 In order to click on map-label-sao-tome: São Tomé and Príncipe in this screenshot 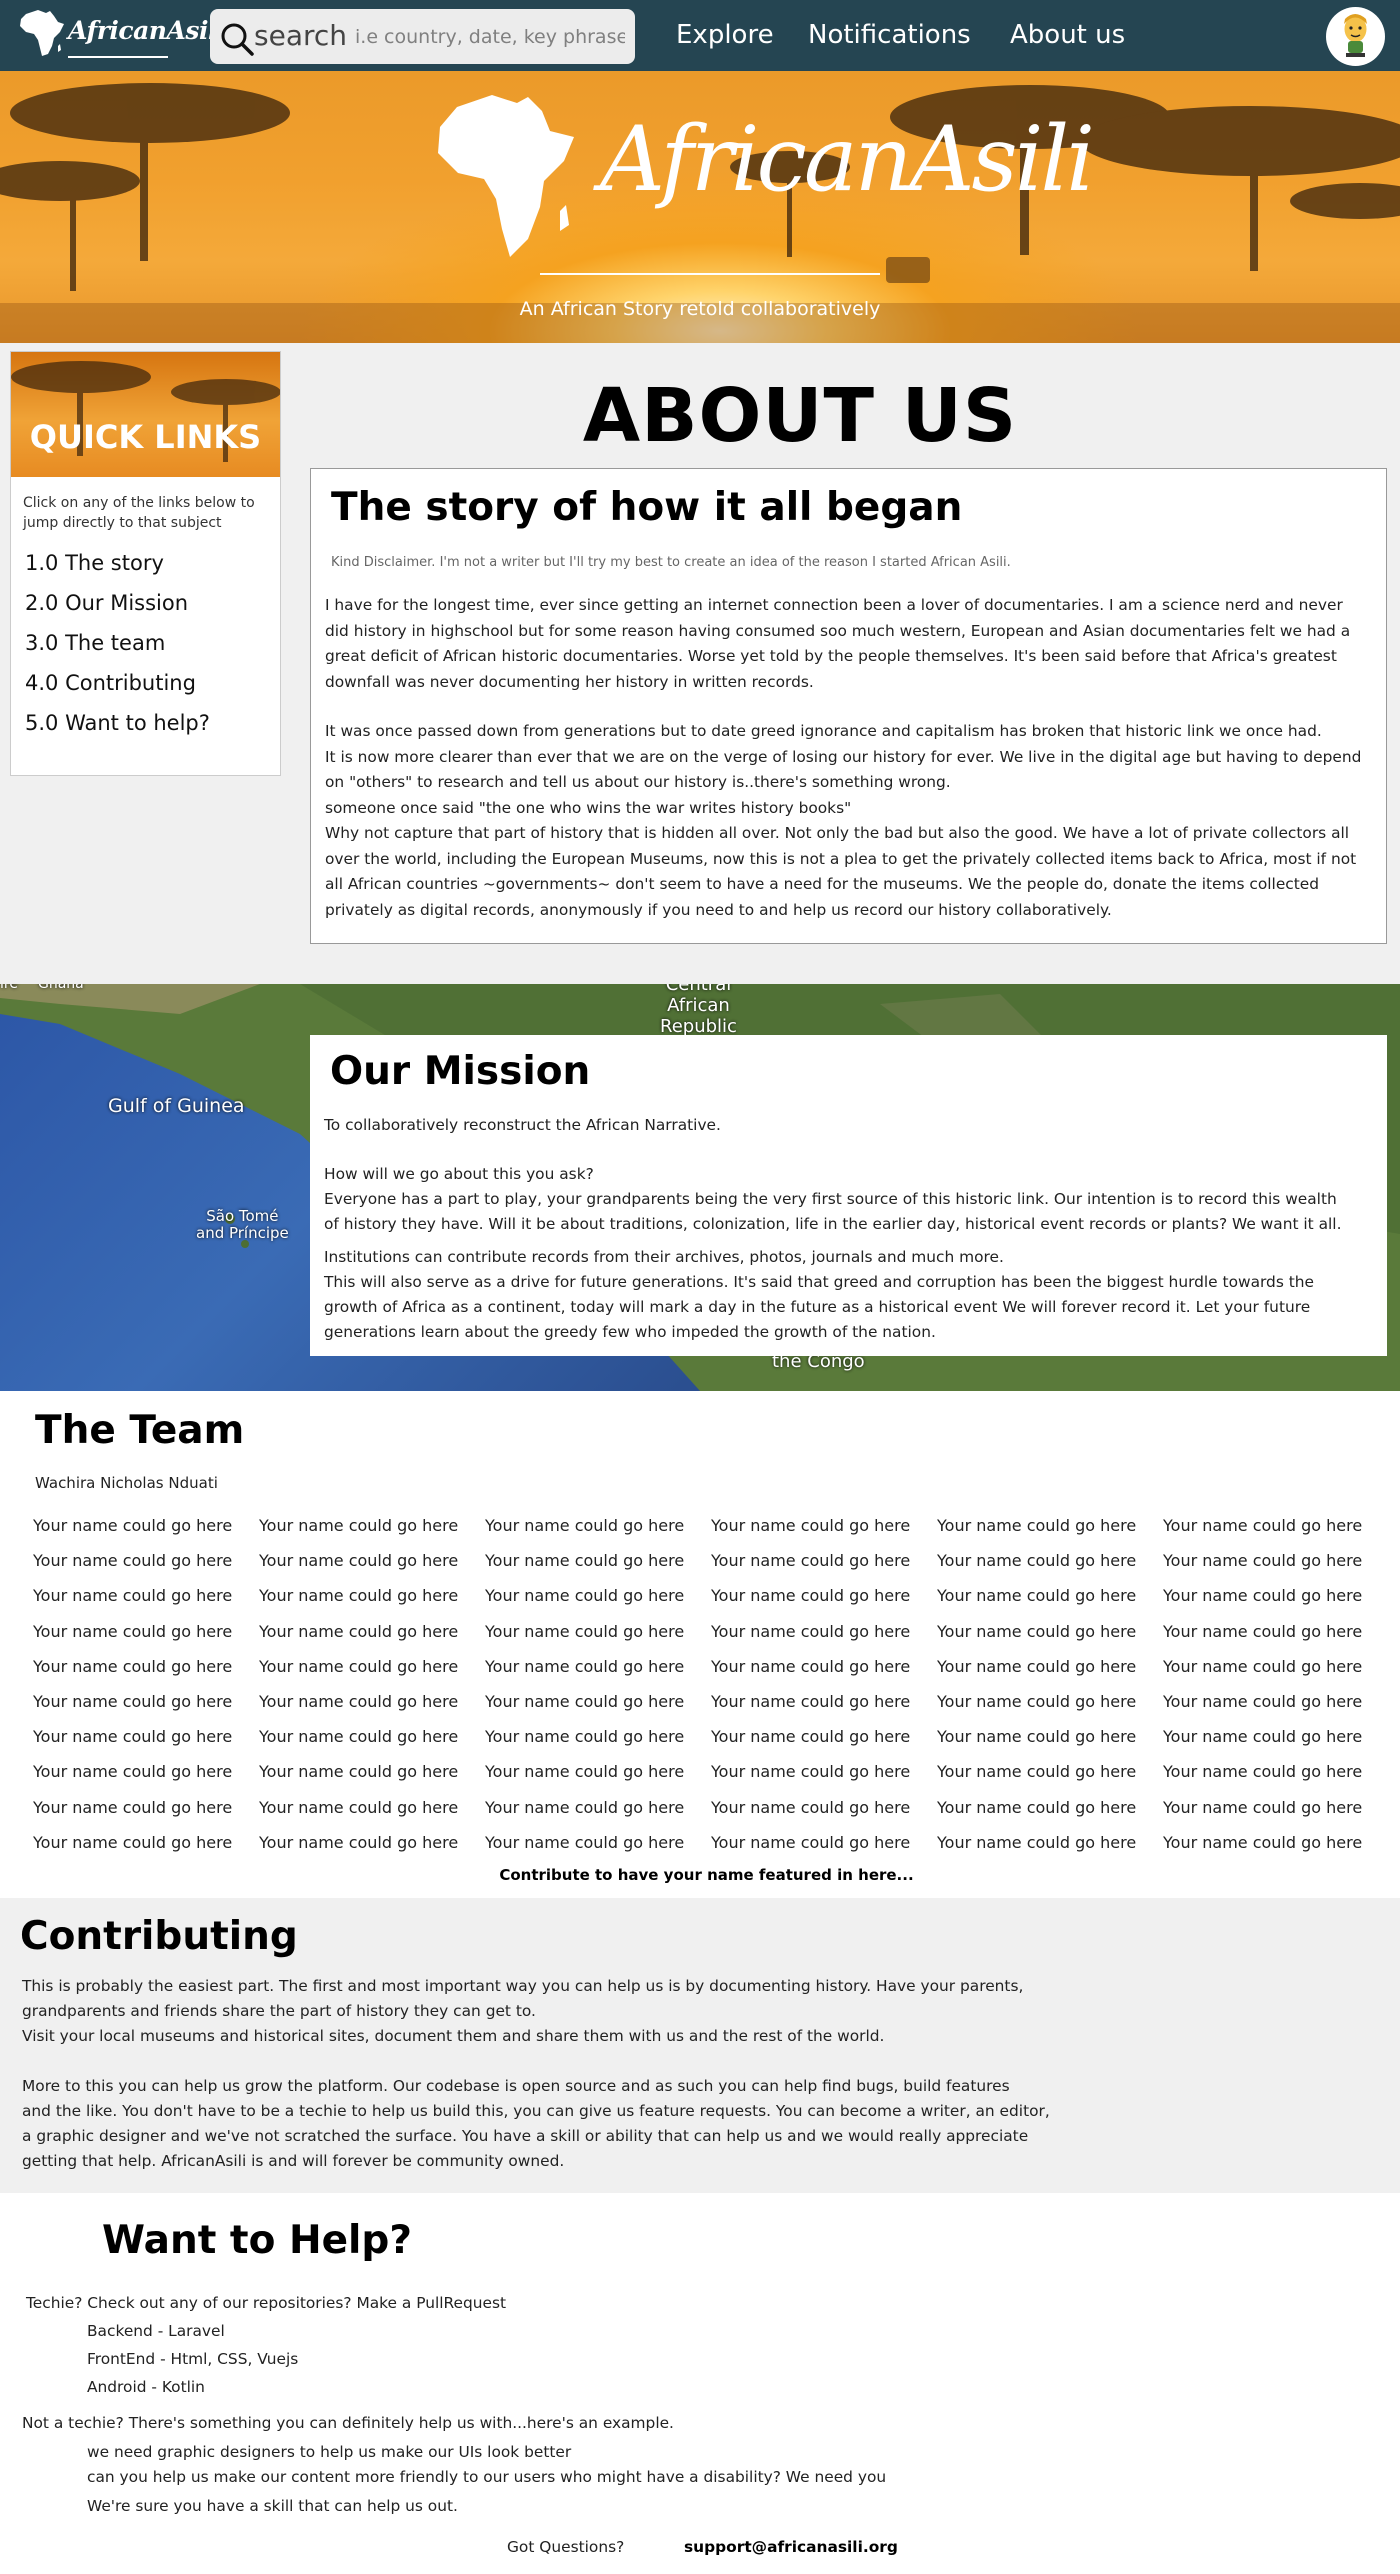, I will do `click(242, 1224)`.